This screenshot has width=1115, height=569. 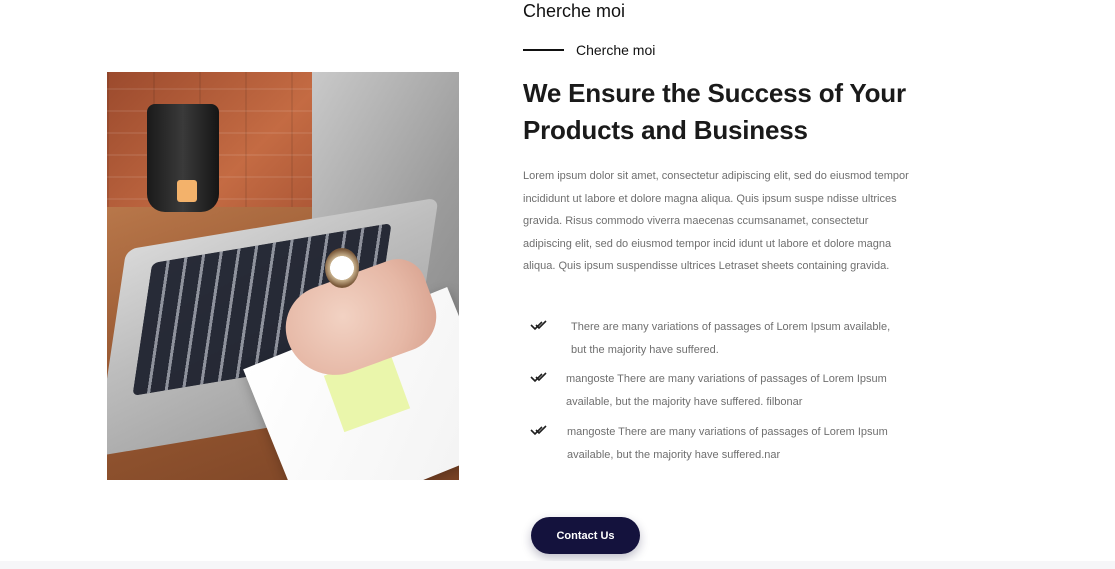 I want to click on section-subtitle-row: Cherche moi, so click(x=589, y=50).